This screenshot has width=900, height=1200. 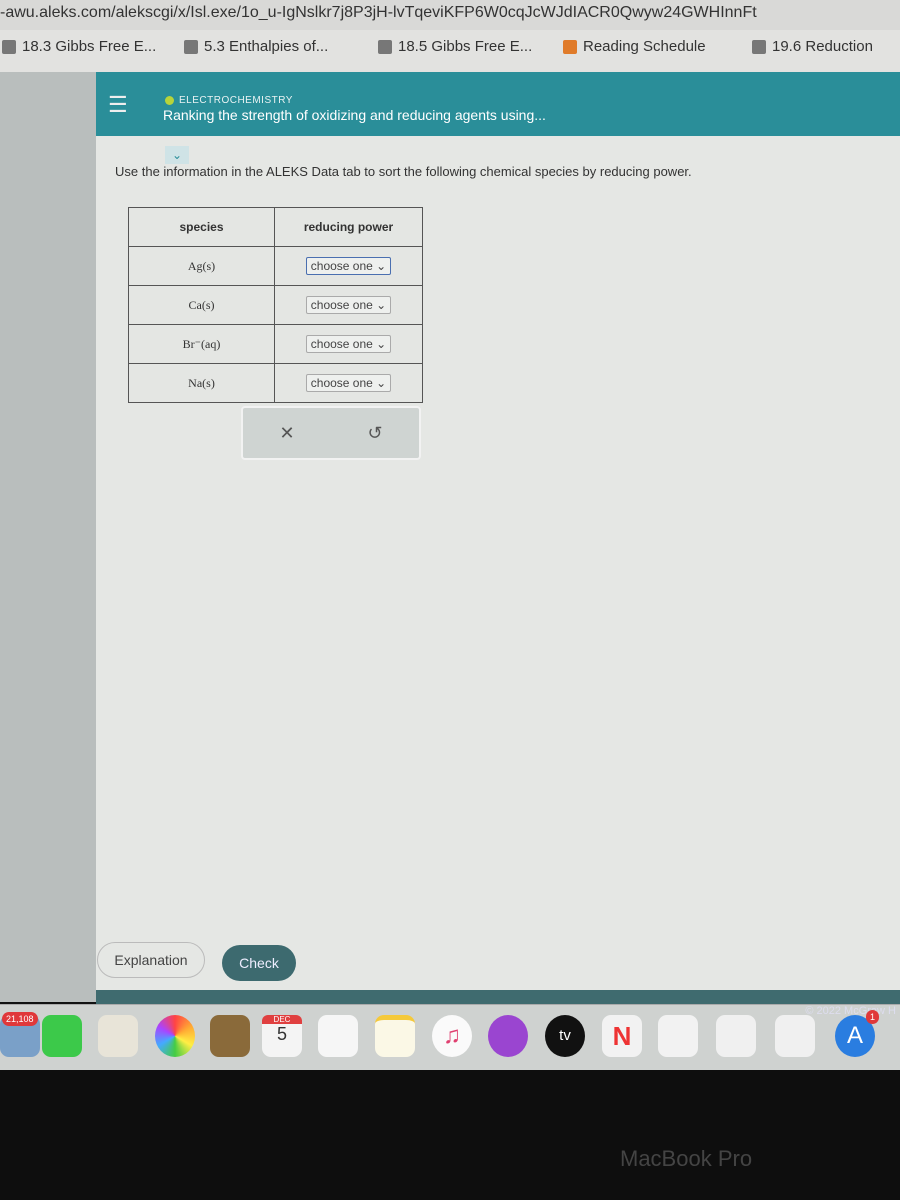 What do you see at coordinates (275, 344) in the screenshot?
I see `table-row: Br⁻(aq) choose one ⌄` at bounding box center [275, 344].